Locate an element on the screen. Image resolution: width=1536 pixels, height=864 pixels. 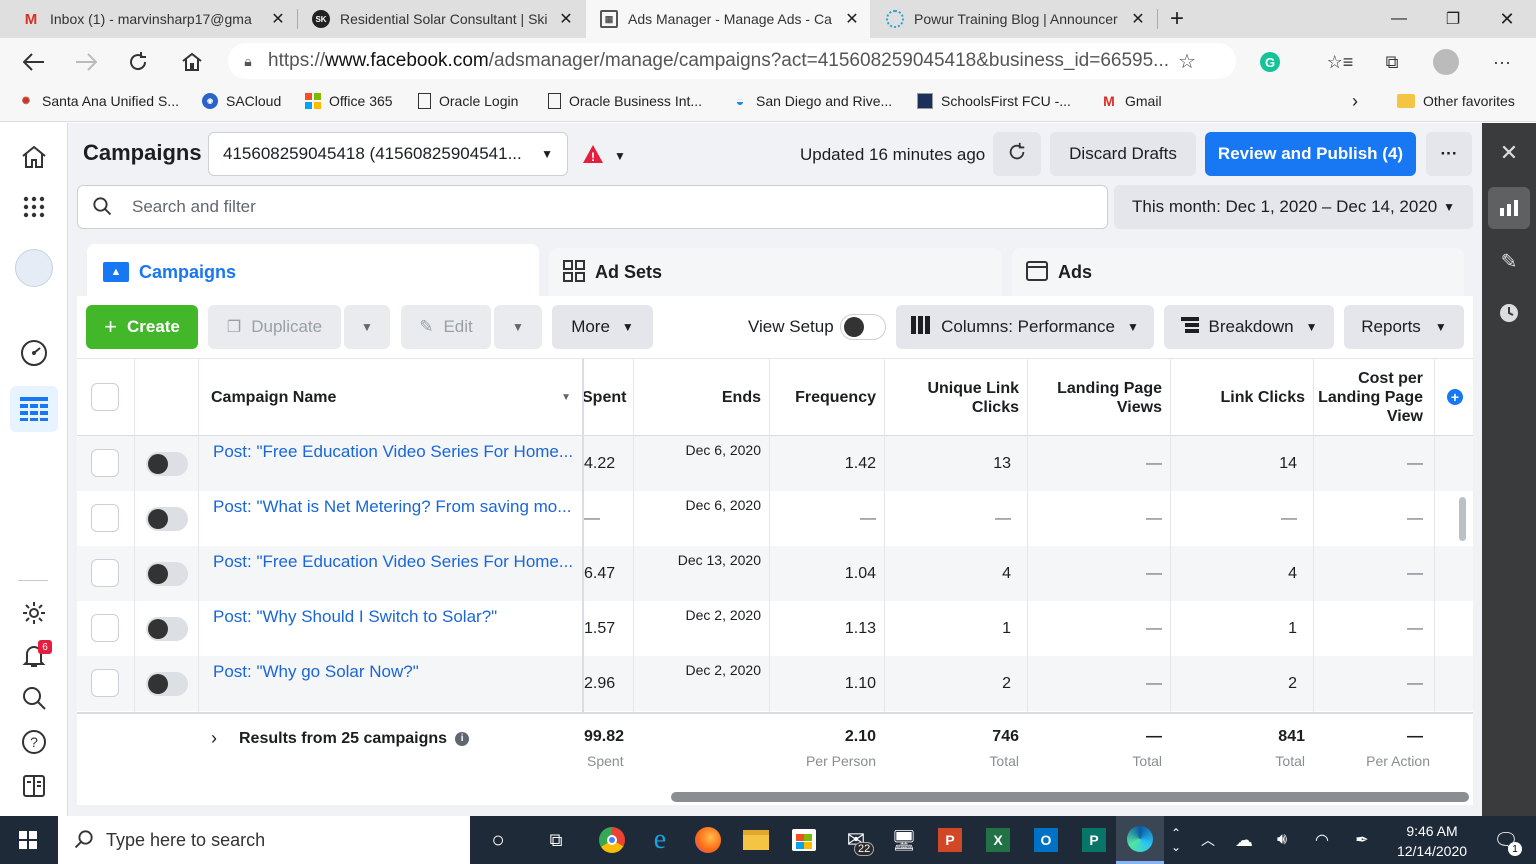
warning-dropdown: ! ▼ is located at coordinates (604, 155).